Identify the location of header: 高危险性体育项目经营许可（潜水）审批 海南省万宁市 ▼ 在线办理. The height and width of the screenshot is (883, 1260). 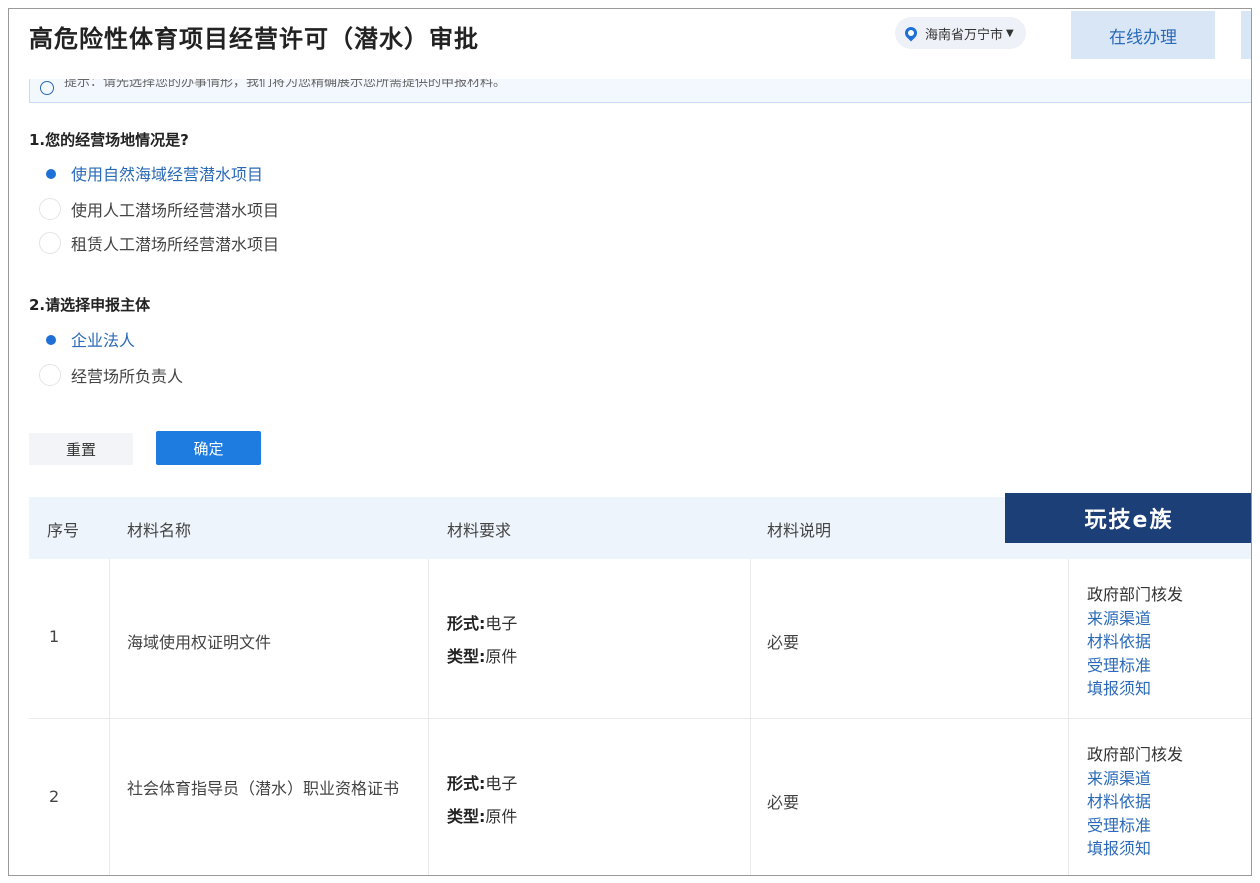
(630, 38).